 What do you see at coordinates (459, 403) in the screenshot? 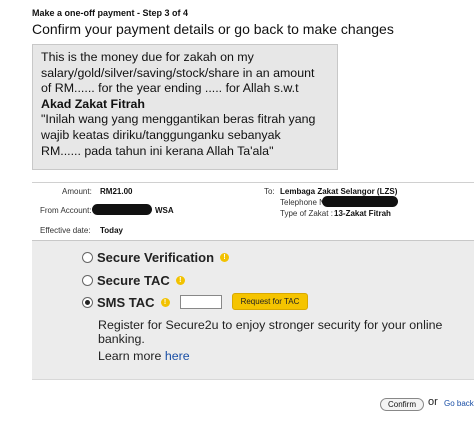
I see `go-back-link: Go back` at bounding box center [459, 403].